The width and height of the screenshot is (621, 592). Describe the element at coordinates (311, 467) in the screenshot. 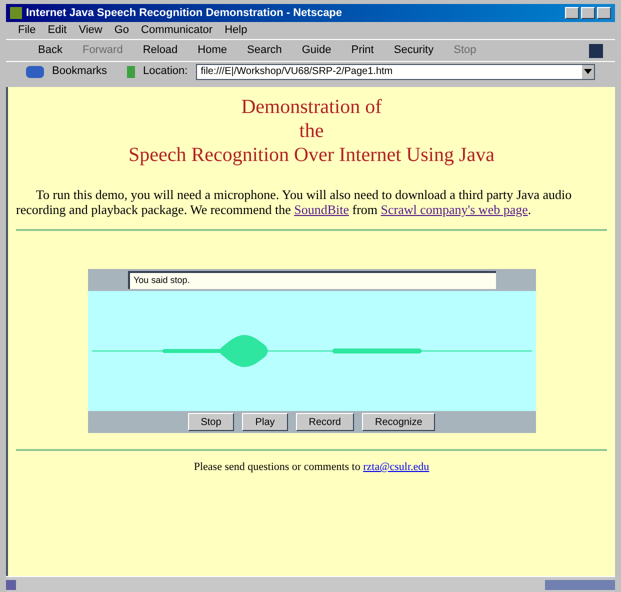

I see `footer-text: Please send questions or comments to rzta@csulr.edu` at that location.